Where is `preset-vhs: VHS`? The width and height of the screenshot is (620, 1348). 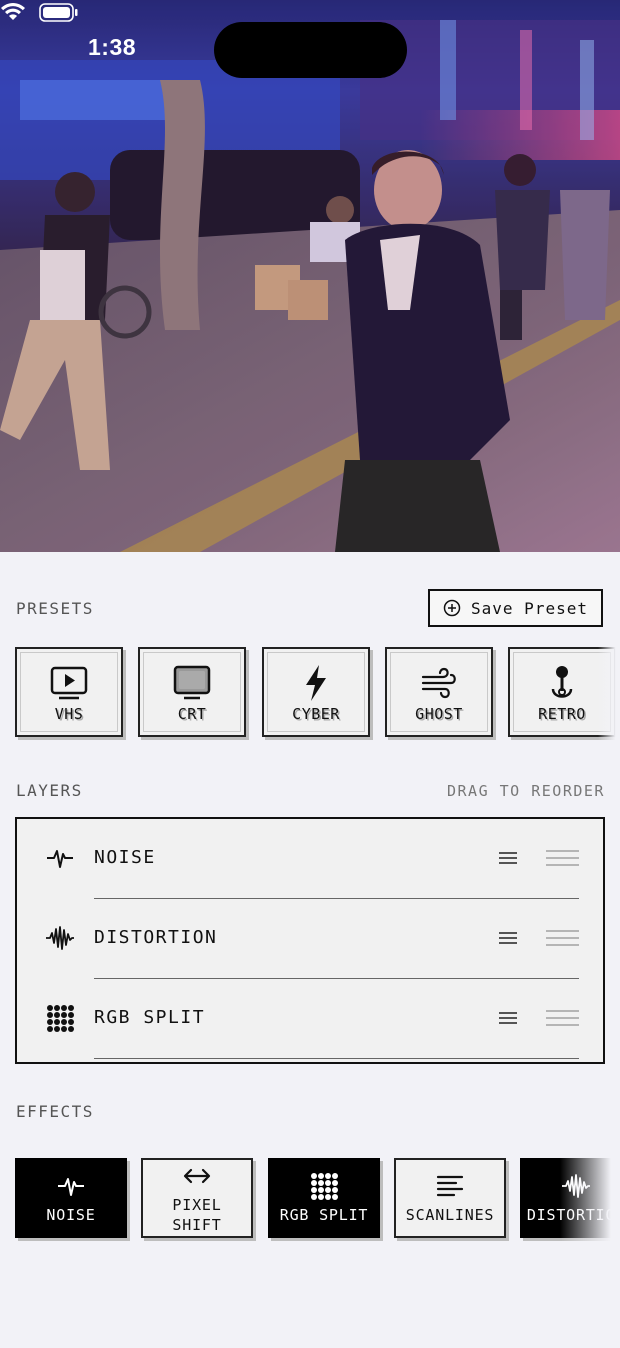
preset-vhs: VHS is located at coordinates (69, 692).